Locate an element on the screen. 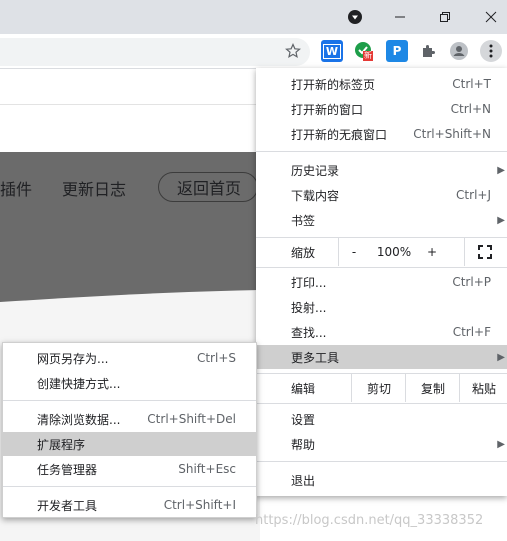 This screenshot has width=507, height=541. submenu-task-manager-label: 任务管理器 is located at coordinates (67, 469).